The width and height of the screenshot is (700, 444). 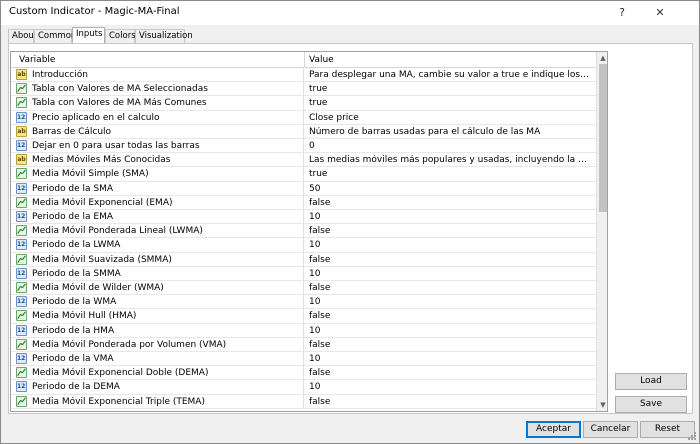 What do you see at coordinates (55, 36) in the screenshot?
I see `tab-common: Common` at bounding box center [55, 36].